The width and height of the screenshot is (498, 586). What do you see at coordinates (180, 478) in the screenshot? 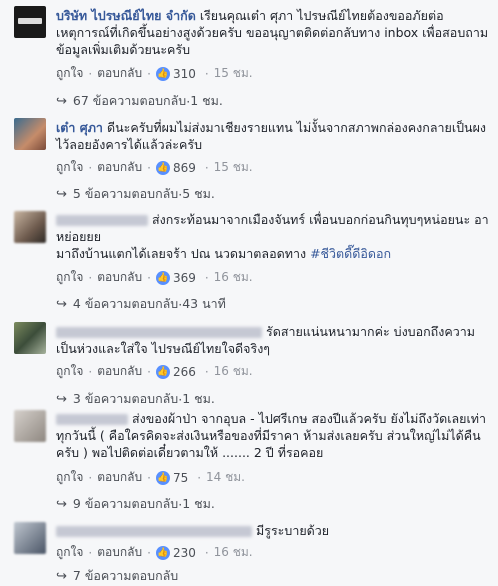
I see `like-count: 75` at bounding box center [180, 478].